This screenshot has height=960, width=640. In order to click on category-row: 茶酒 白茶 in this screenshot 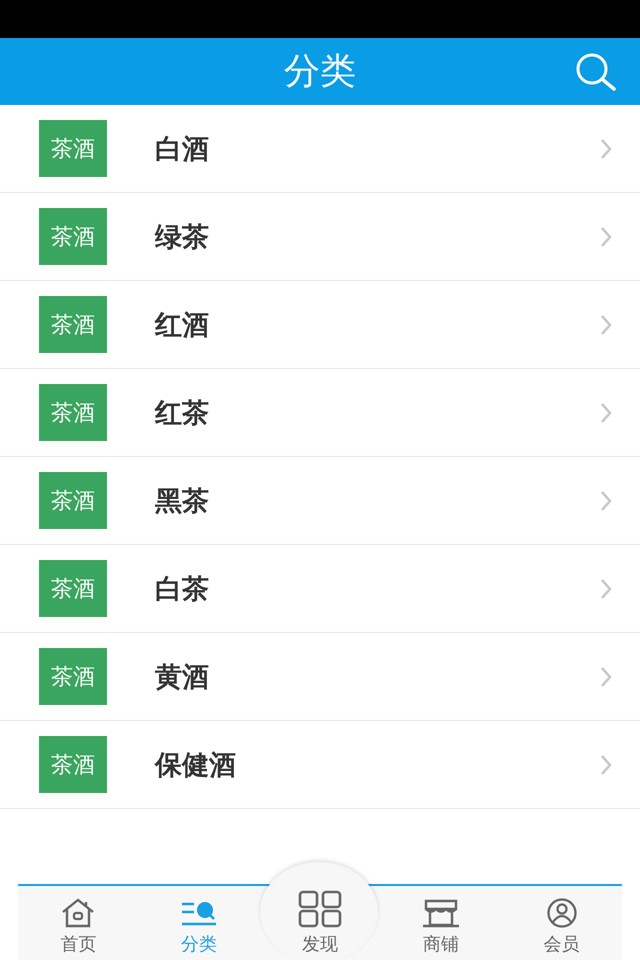, I will do `click(320, 589)`.